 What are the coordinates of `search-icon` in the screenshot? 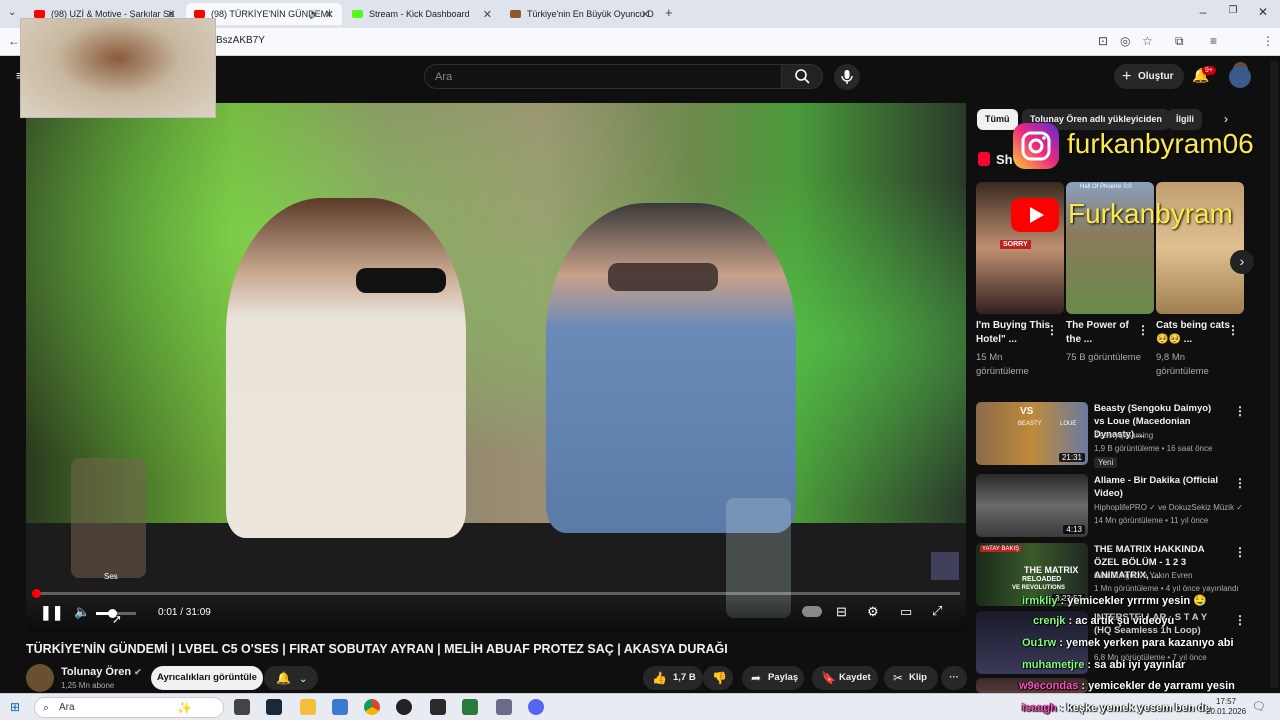 It's located at (802, 76).